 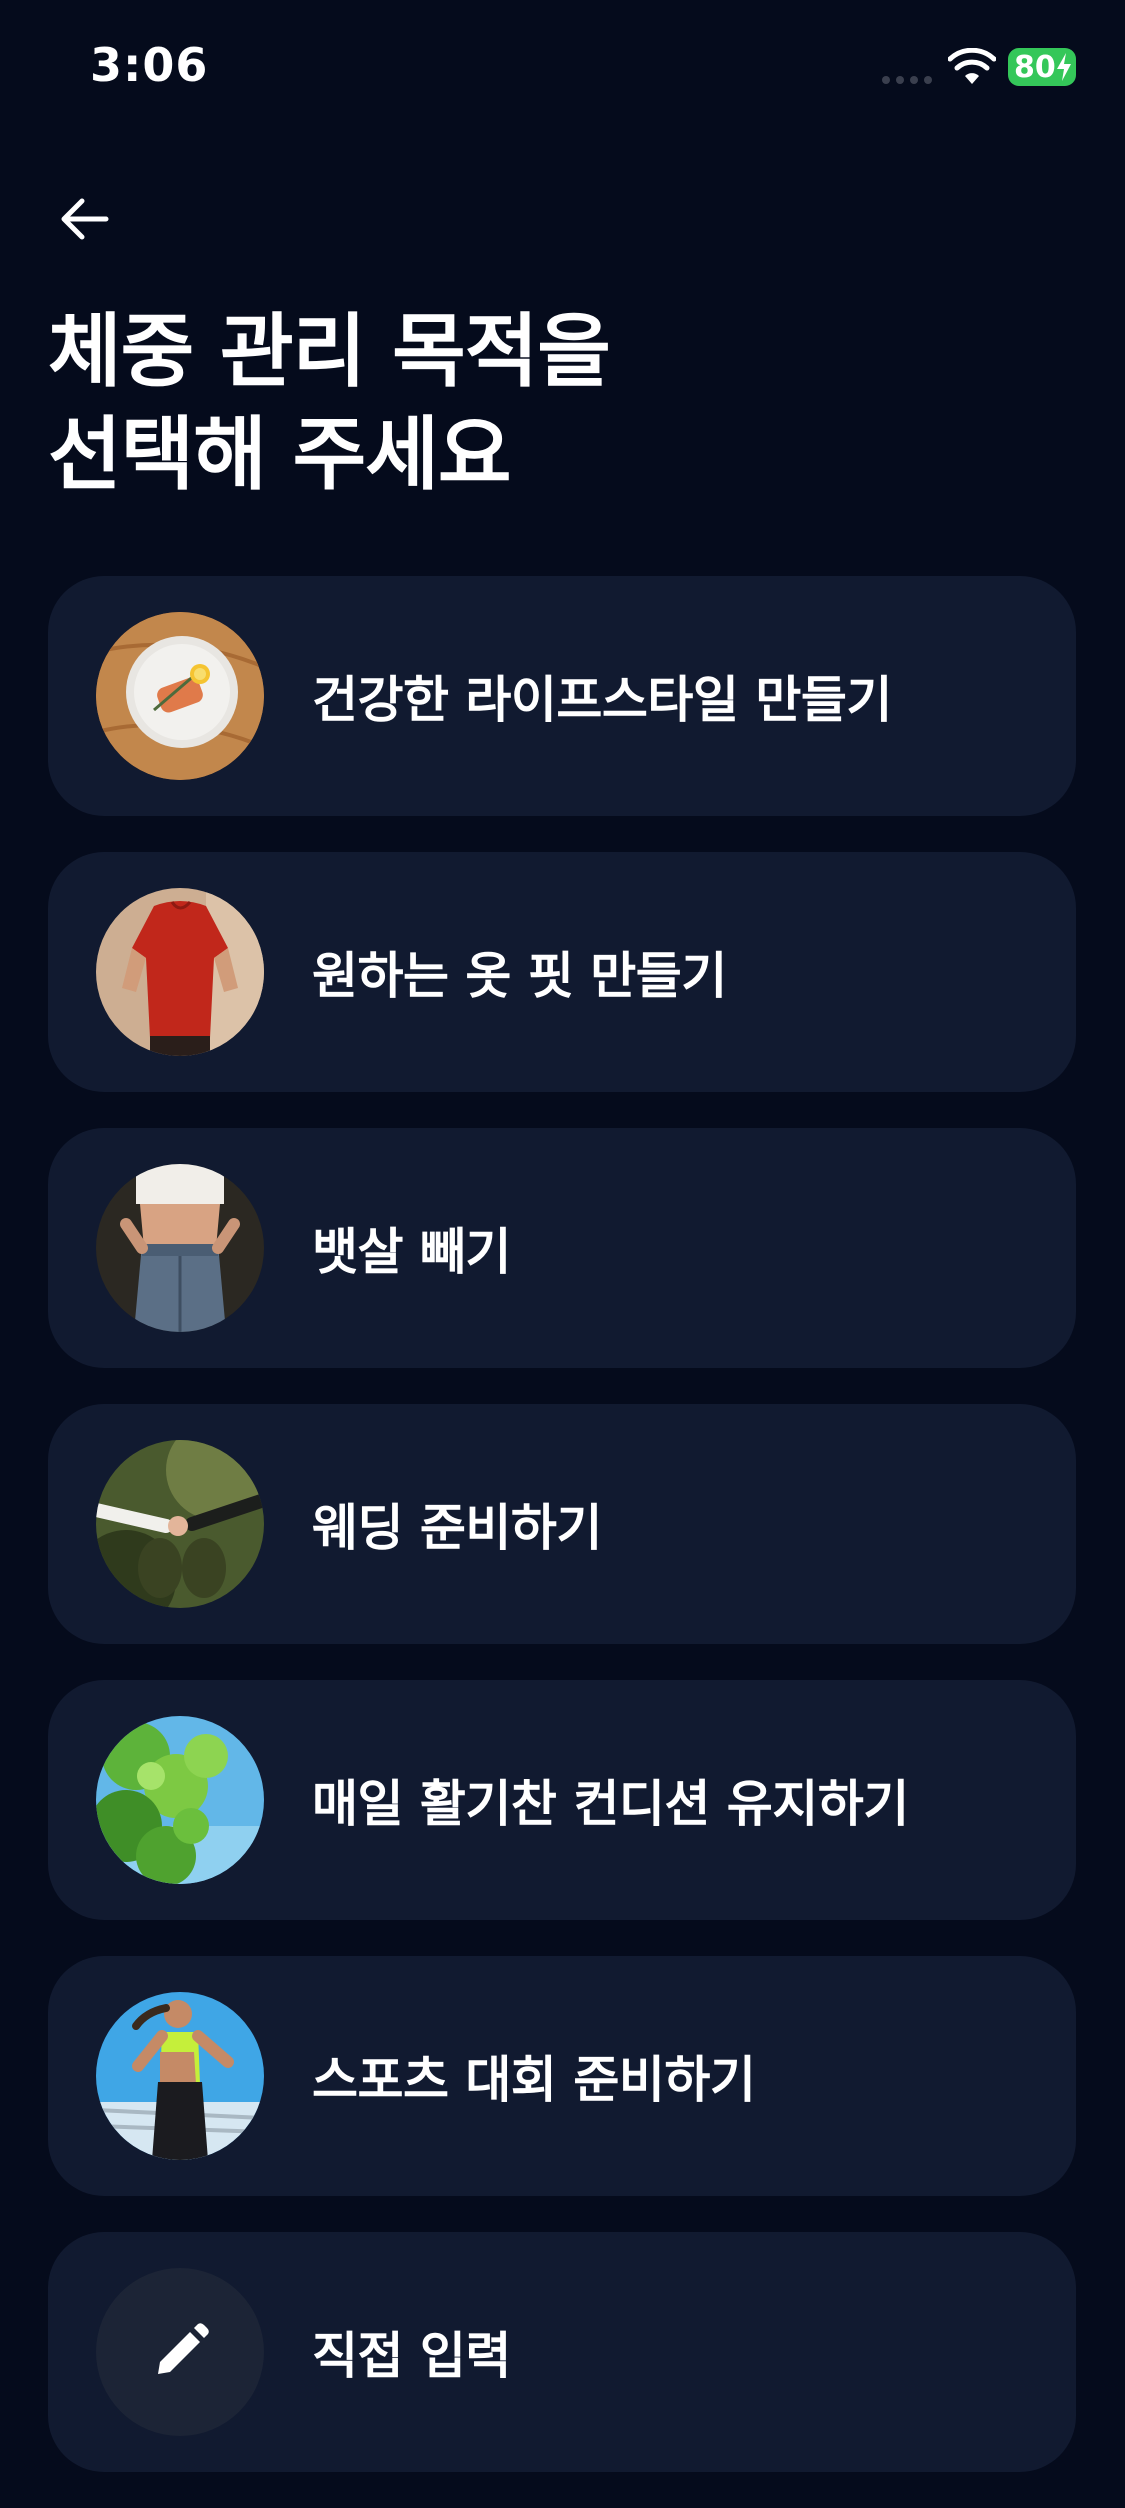 I want to click on waist-jeans-photo, so click(x=180, y=1248).